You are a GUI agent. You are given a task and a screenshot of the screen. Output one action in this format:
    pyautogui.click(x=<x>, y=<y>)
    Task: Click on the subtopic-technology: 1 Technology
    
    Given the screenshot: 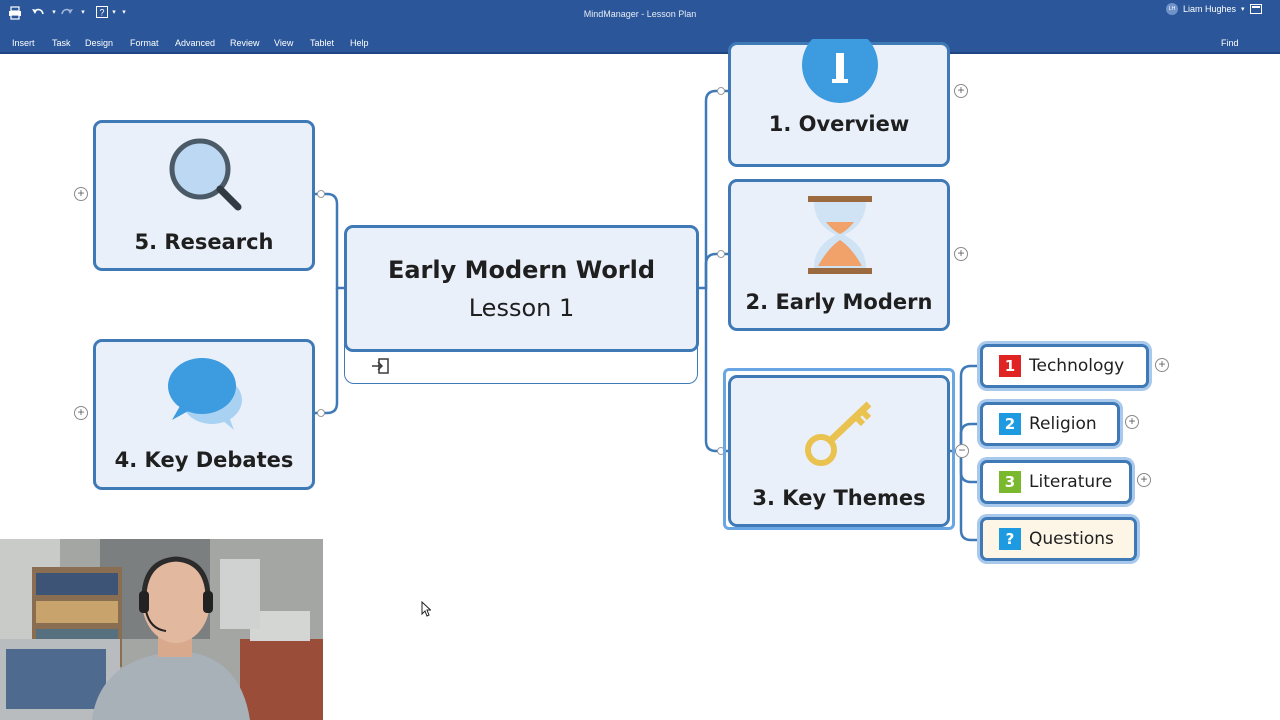 What is the action you would take?
    pyautogui.click(x=1064, y=366)
    